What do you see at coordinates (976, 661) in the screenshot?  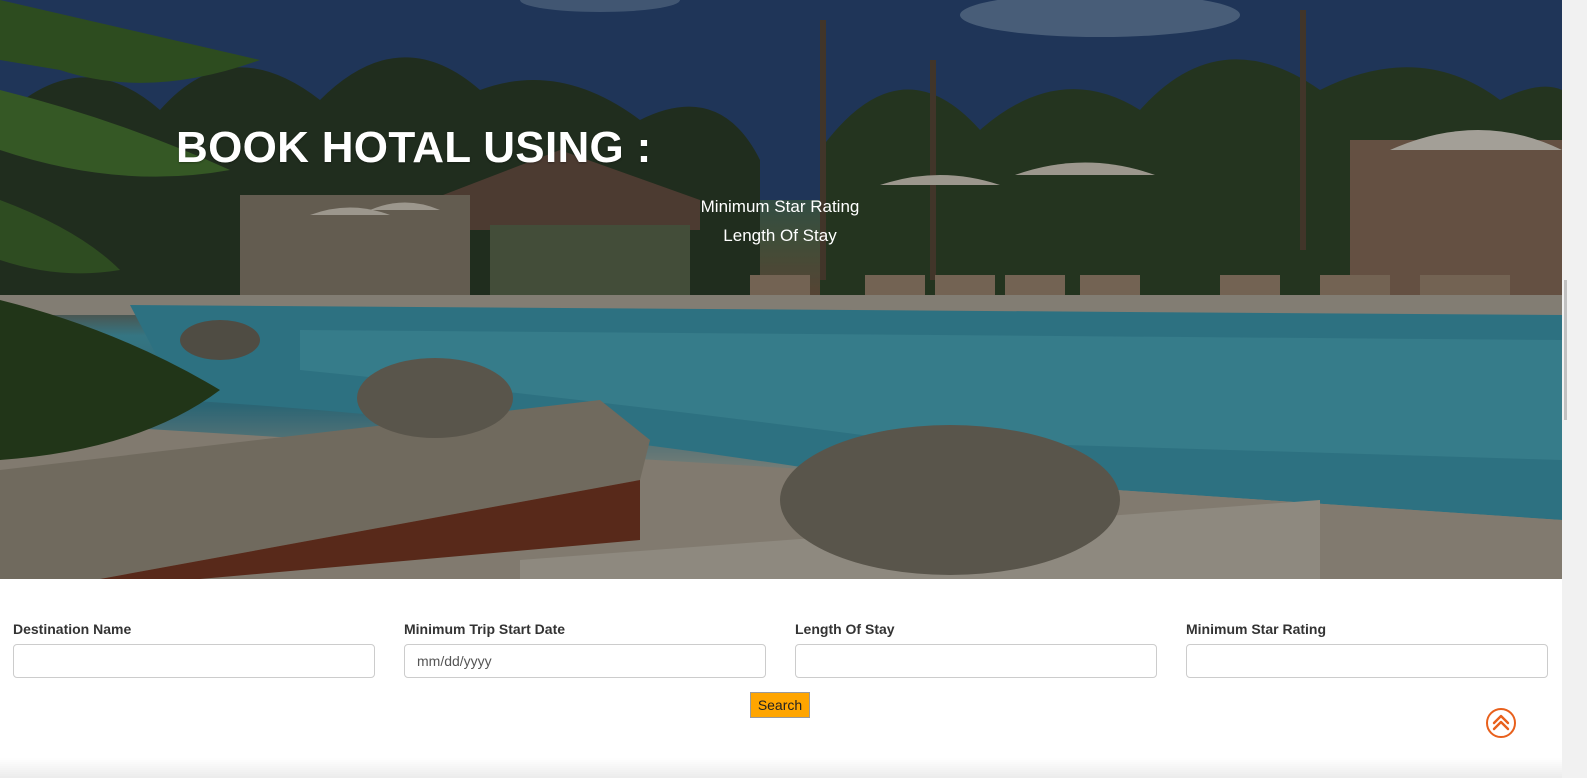 I see `length-of-stay-input` at bounding box center [976, 661].